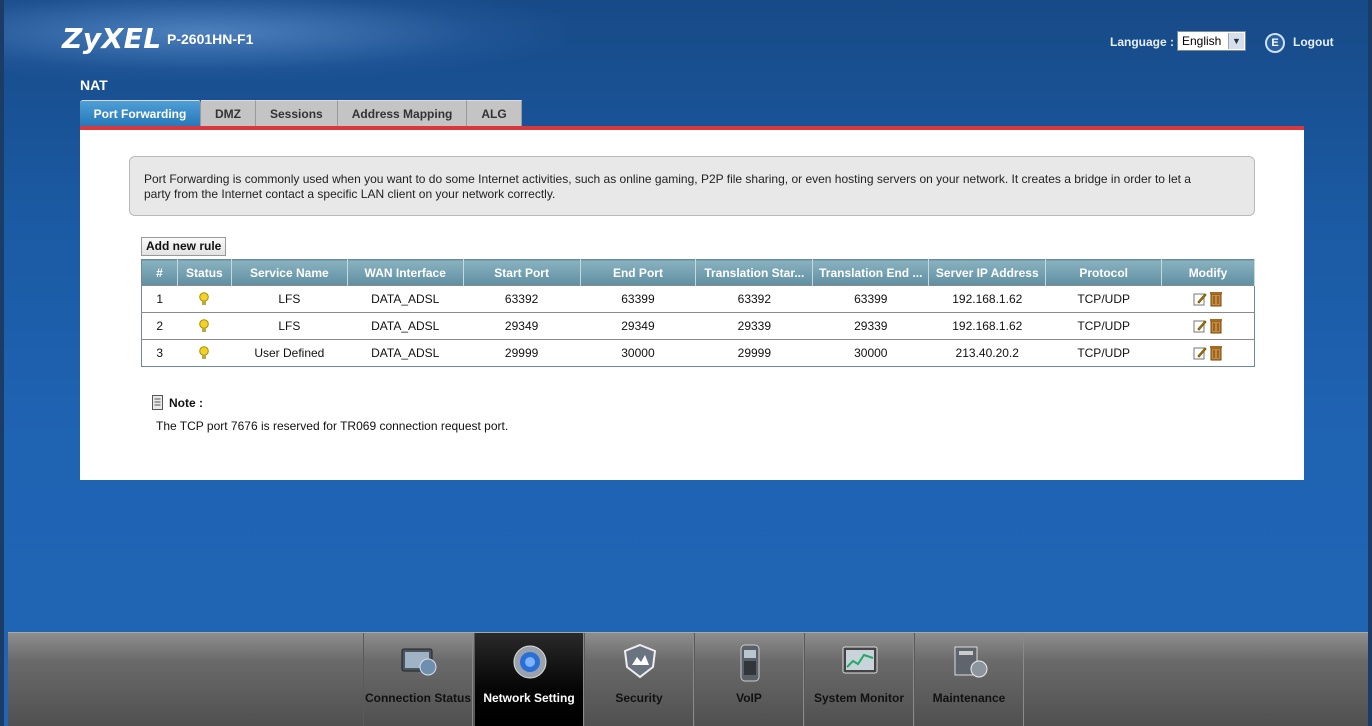 The width and height of the screenshot is (1372, 726). What do you see at coordinates (529, 698) in the screenshot?
I see `nav-label: Network Setting` at bounding box center [529, 698].